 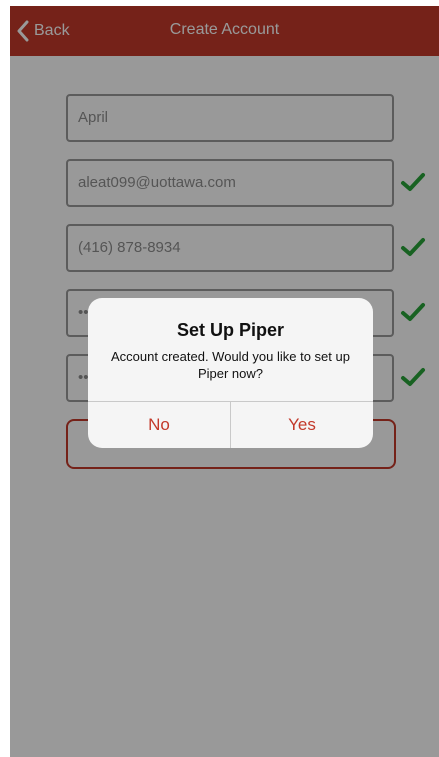 What do you see at coordinates (301, 425) in the screenshot?
I see `yes-button: Yes` at bounding box center [301, 425].